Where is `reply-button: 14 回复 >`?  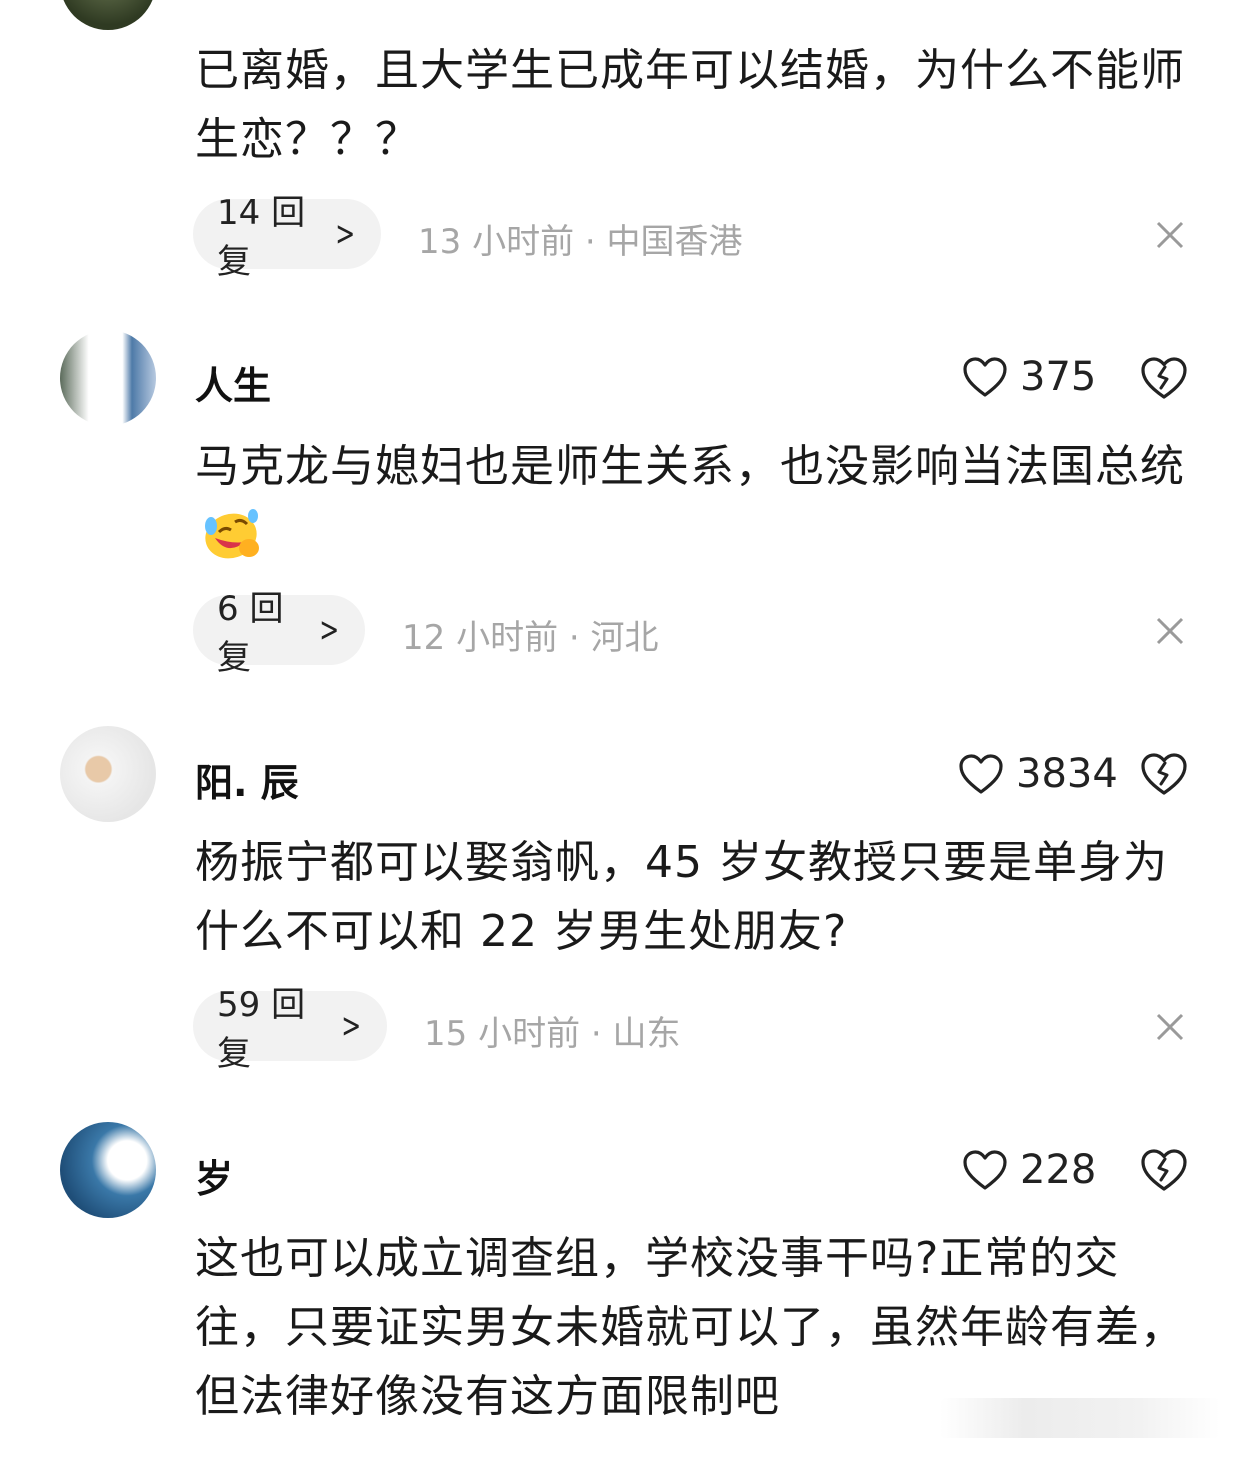
reply-button: 14 回复 > is located at coordinates (287, 237).